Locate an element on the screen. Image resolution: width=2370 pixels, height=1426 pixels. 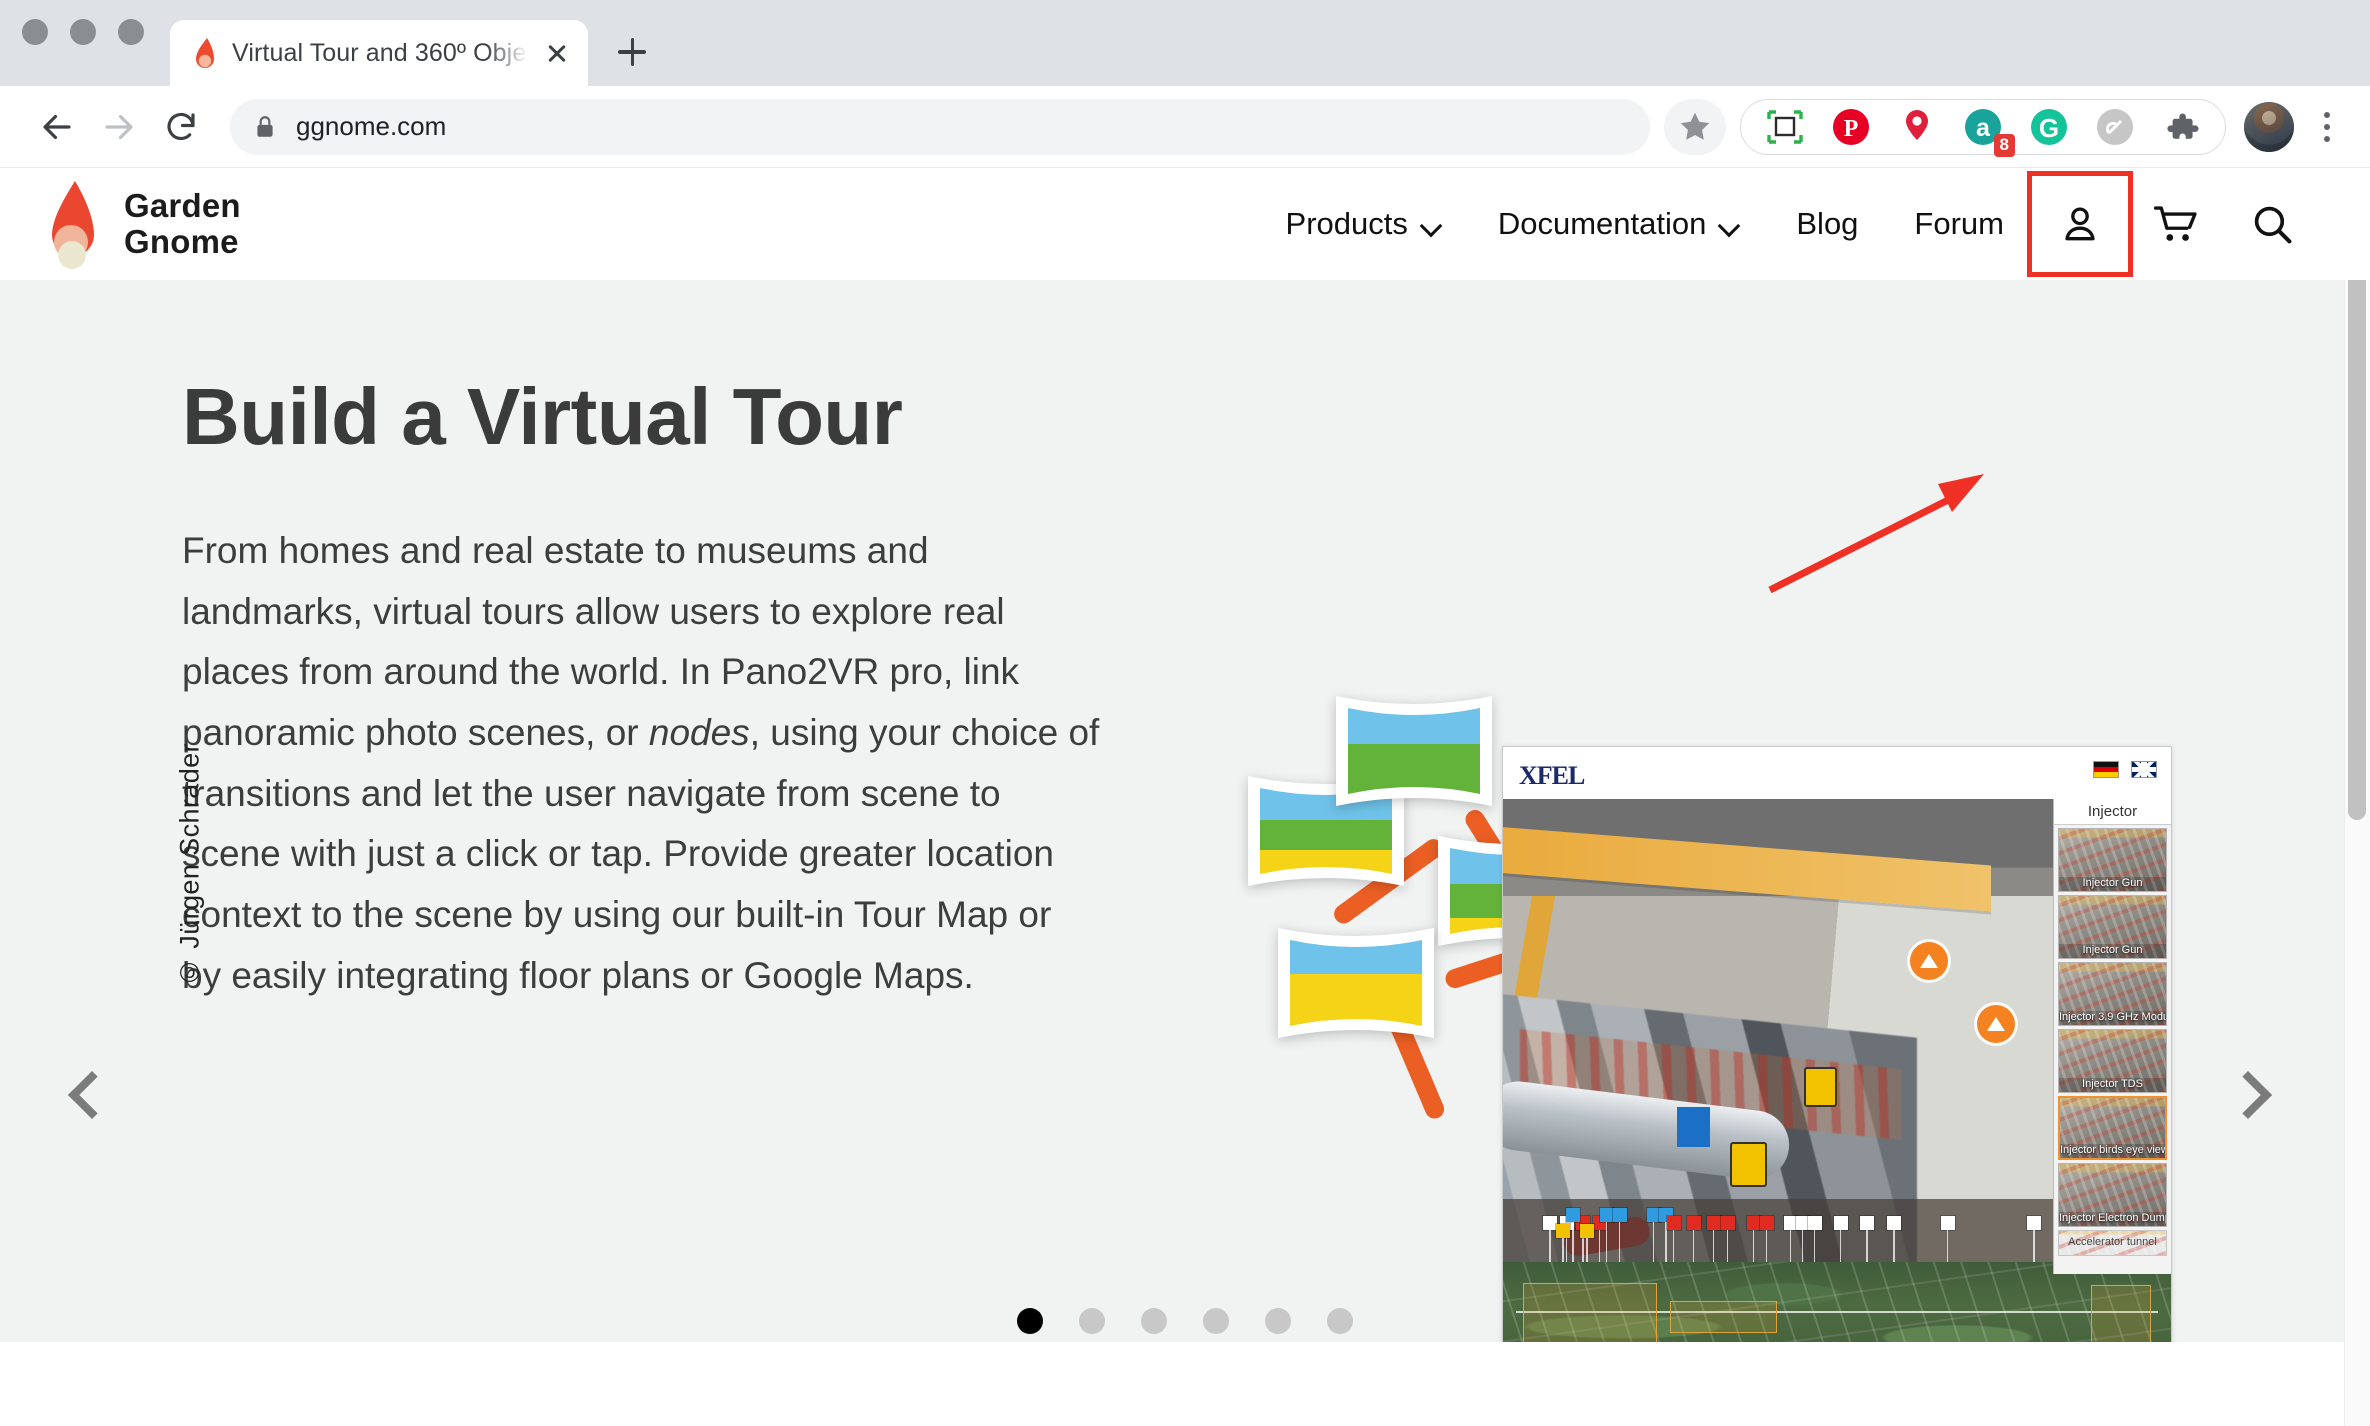
language-flags is located at coordinates (2125, 769).